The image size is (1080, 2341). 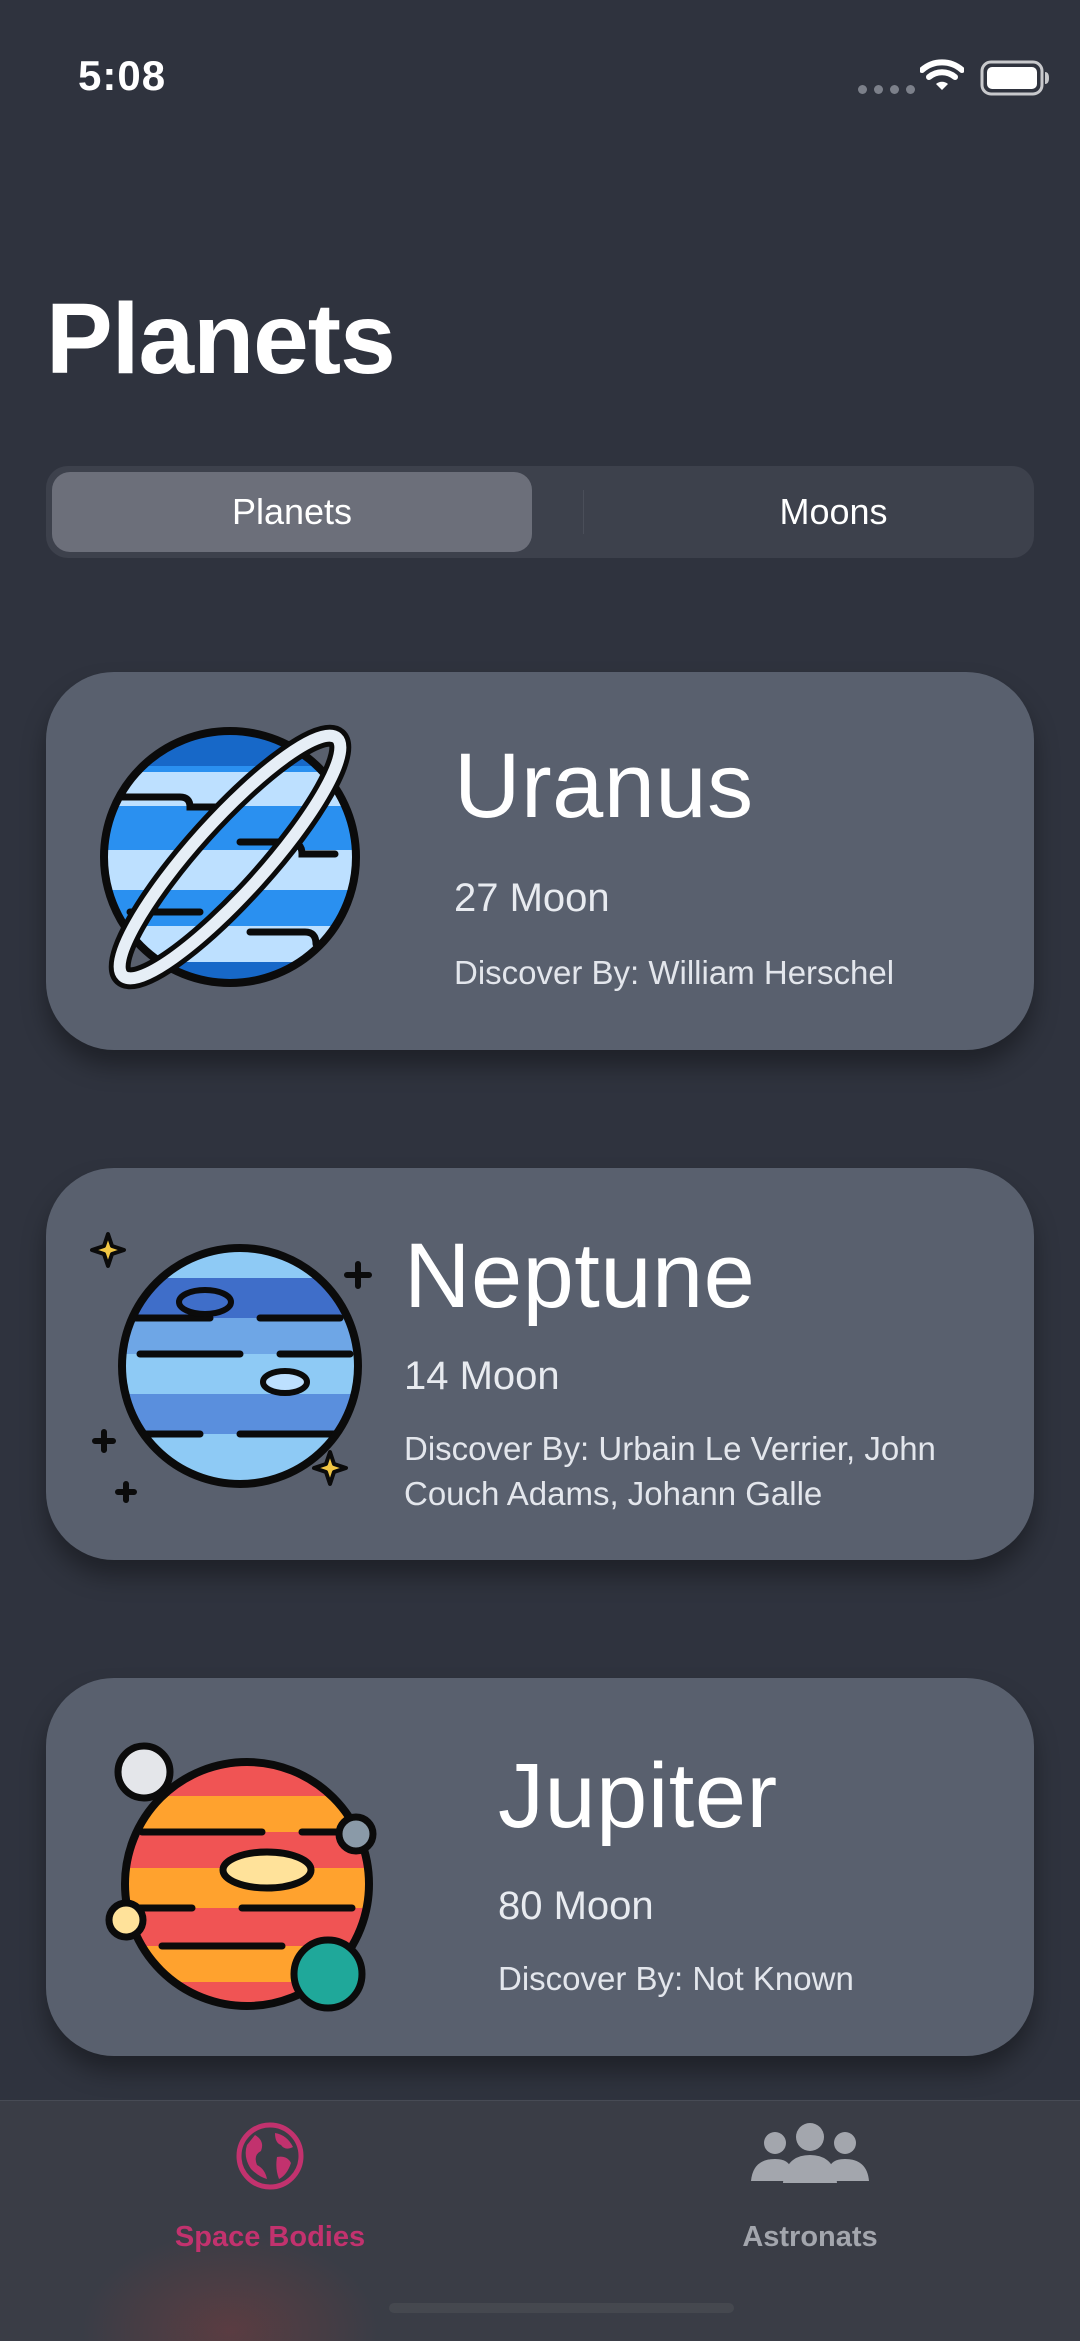 What do you see at coordinates (638, 1796) in the screenshot?
I see `planet-name: Jupiter` at bounding box center [638, 1796].